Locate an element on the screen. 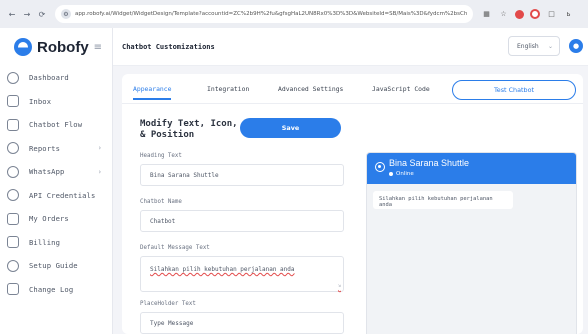  placeholder-text-value: Type Message is located at coordinates (172, 323).